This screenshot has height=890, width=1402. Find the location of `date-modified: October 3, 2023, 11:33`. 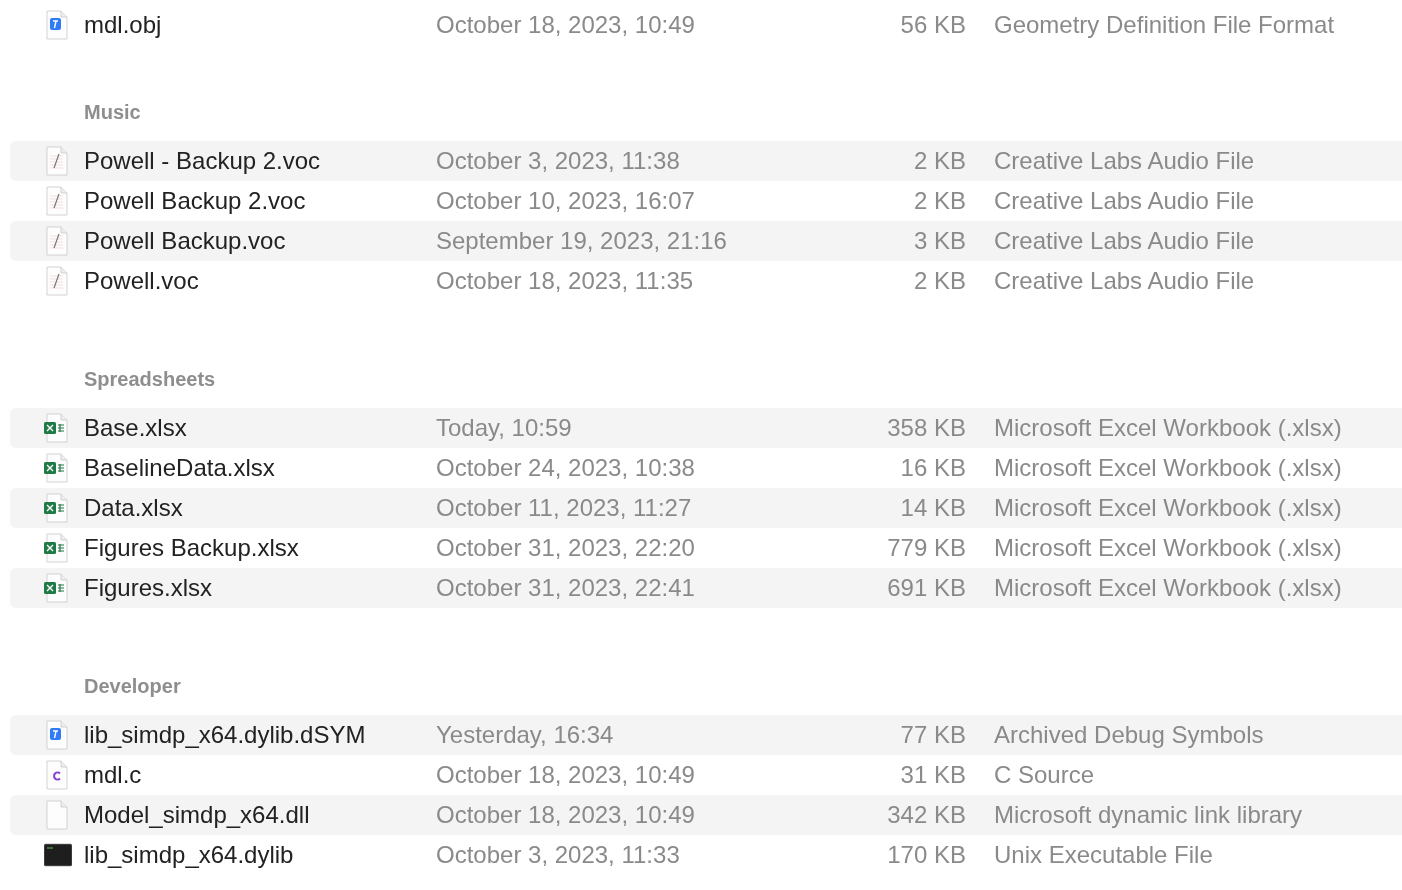

date-modified: October 3, 2023, 11:33 is located at coordinates (558, 855).